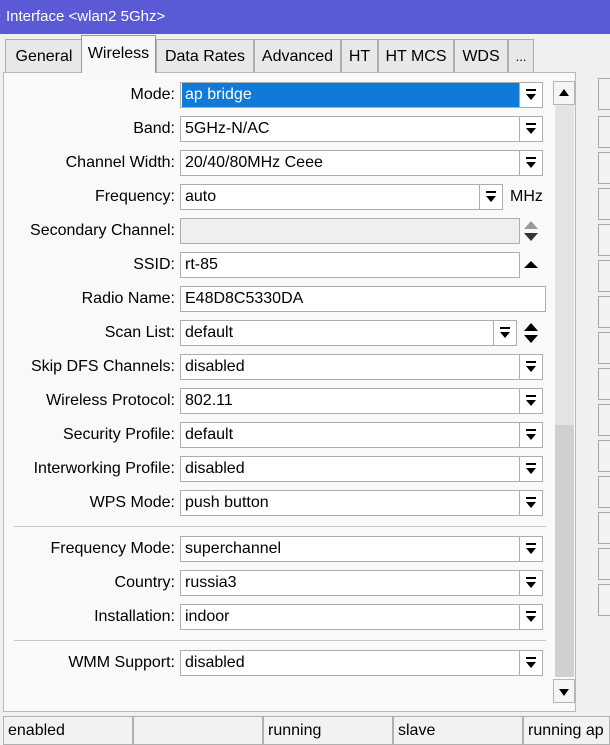  Describe the element at coordinates (350, 435) in the screenshot. I see `security-profile-select: default` at that location.